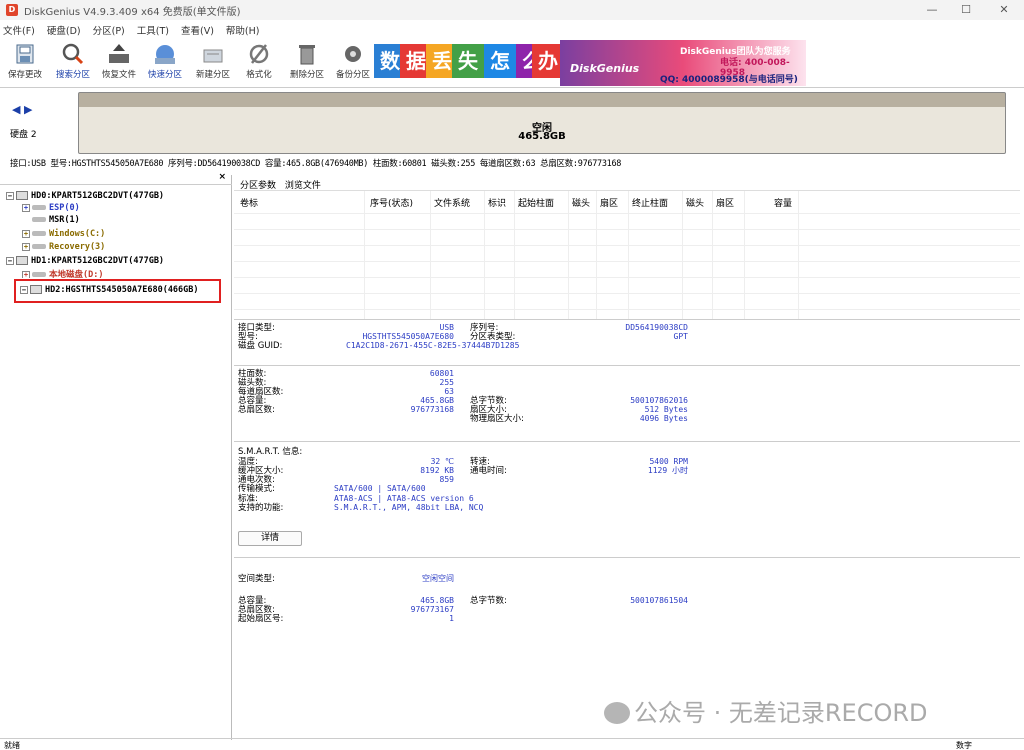 Image resolution: width=1024 pixels, height=750 pixels. What do you see at coordinates (132, 12) in the screenshot?
I see `window-title: DiskGenius V4.9.3.409 x64 免费版(单文件版)` at bounding box center [132, 12].